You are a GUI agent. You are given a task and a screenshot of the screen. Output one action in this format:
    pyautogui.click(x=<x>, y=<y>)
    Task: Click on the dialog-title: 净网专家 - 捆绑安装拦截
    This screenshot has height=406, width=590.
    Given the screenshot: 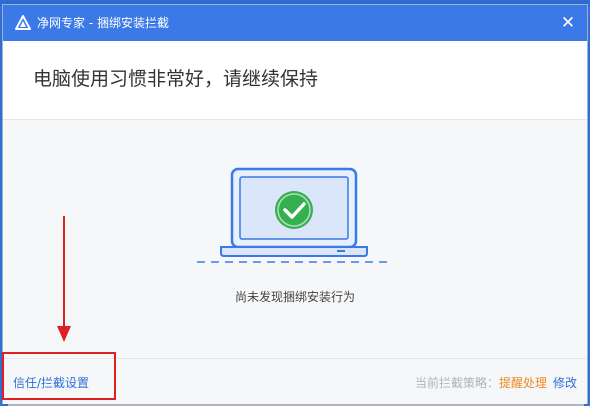 What is the action you would take?
    pyautogui.click(x=103, y=23)
    